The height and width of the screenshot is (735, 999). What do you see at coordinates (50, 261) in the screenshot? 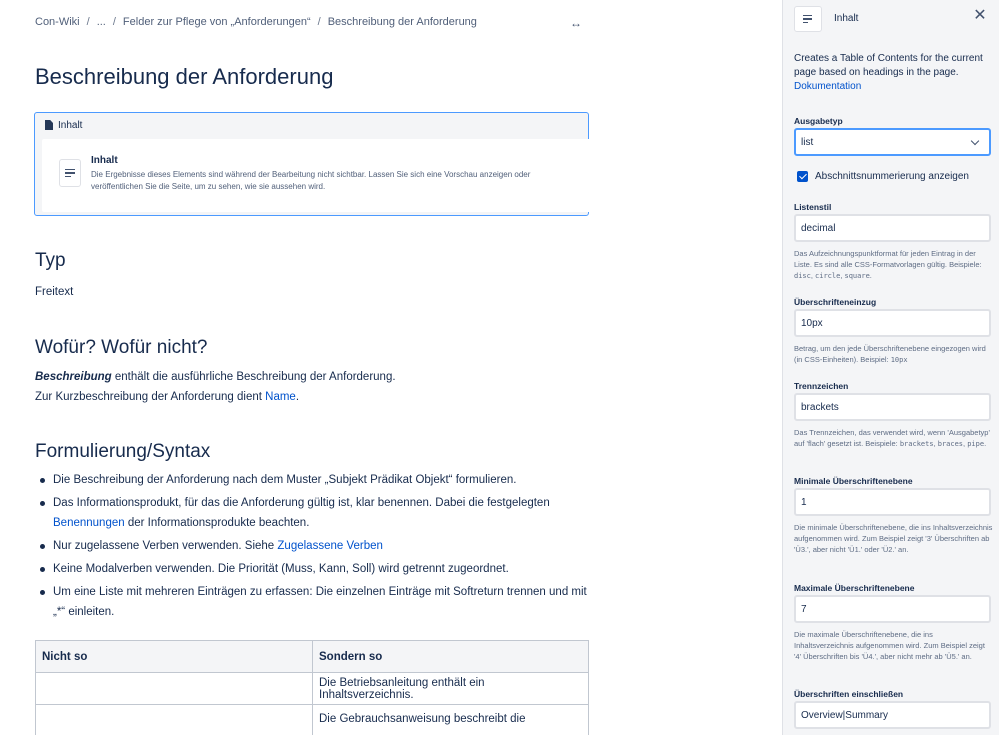
I see `heading-typ: Typ` at bounding box center [50, 261].